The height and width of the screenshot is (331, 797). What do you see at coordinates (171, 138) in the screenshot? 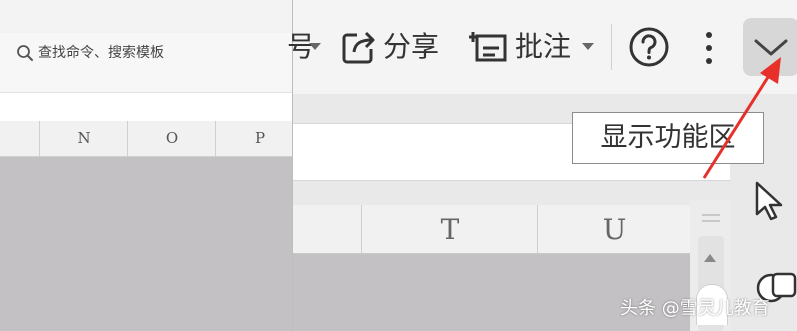
I see `column-header-o: O` at bounding box center [171, 138].